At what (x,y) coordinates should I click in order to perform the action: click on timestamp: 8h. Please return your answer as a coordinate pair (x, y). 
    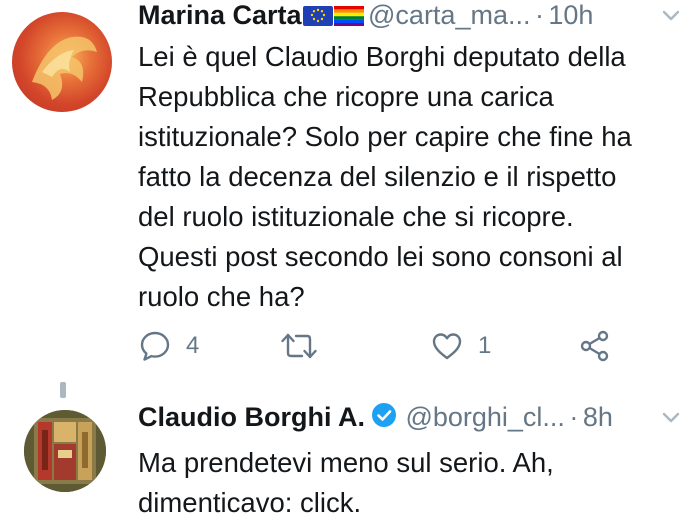
    Looking at the image, I should click on (598, 417).